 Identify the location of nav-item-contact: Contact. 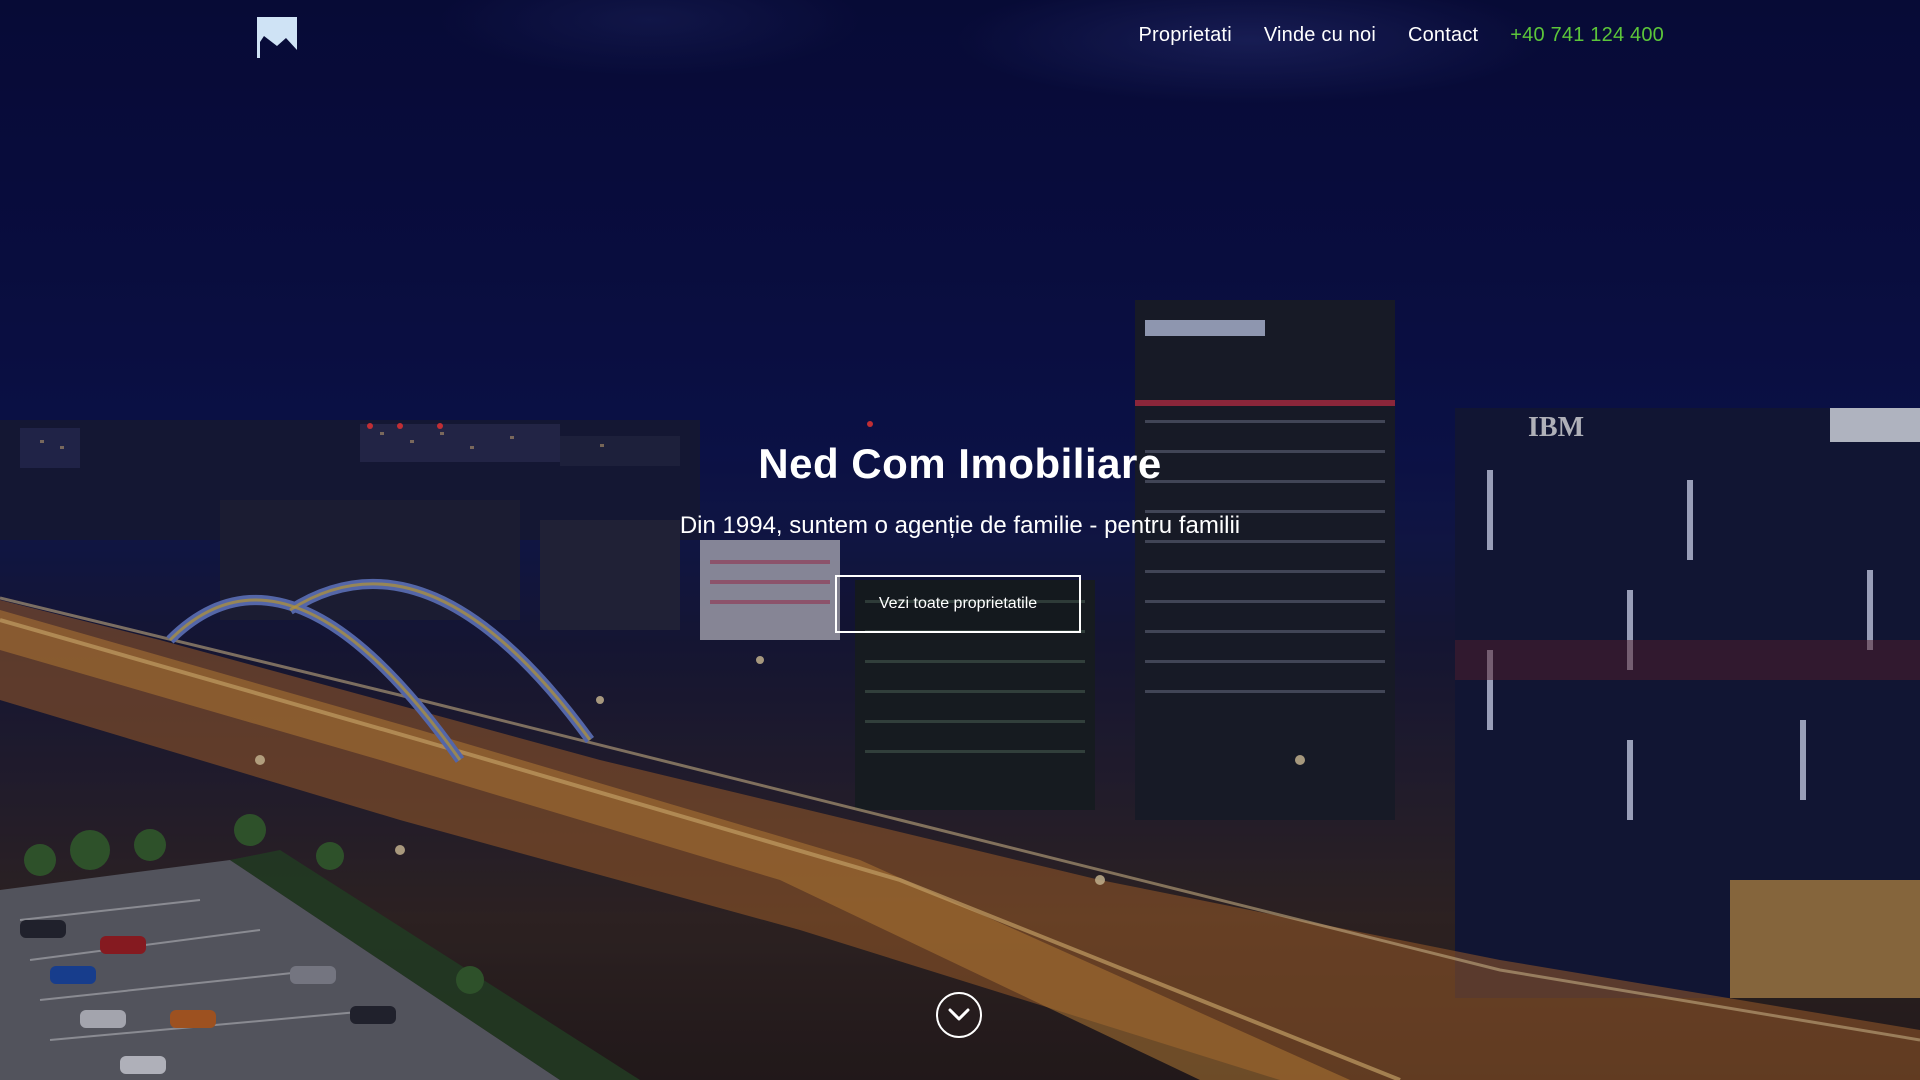
(1443, 35).